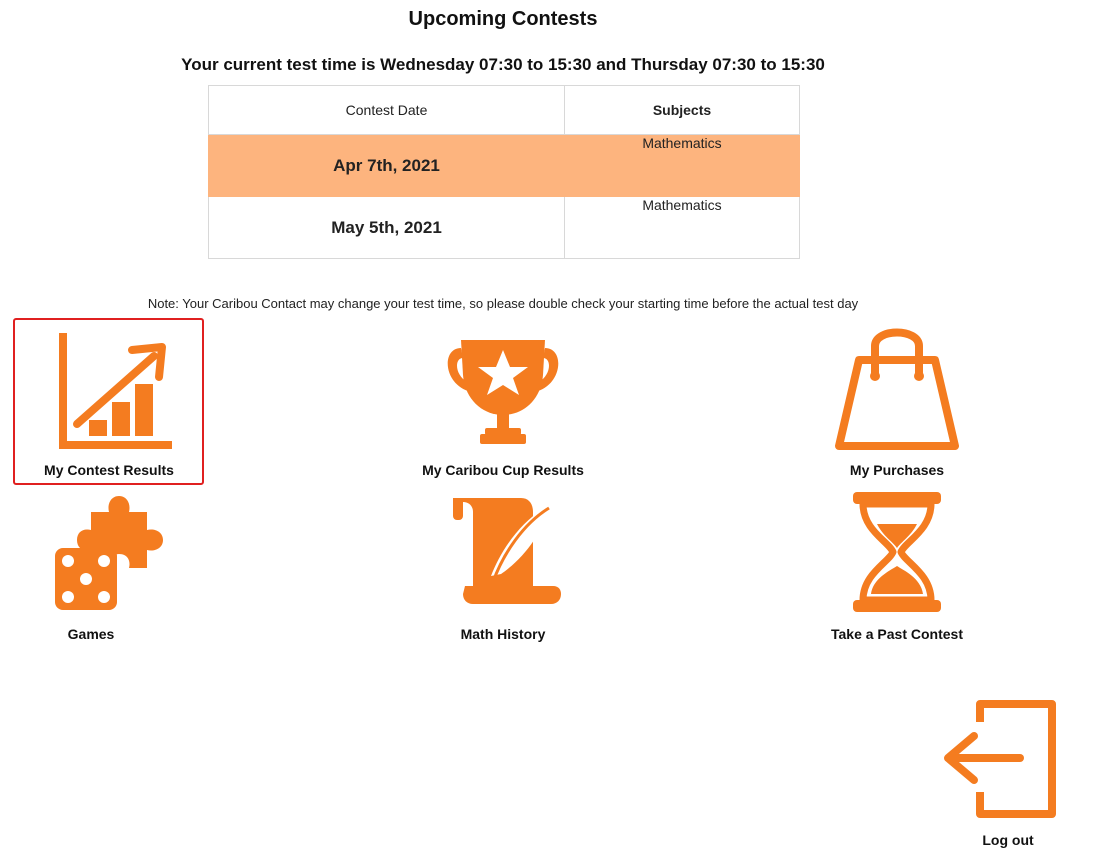 This screenshot has height=850, width=1098. Describe the element at coordinates (109, 553) in the screenshot. I see `dice-puzzle-icon` at that location.